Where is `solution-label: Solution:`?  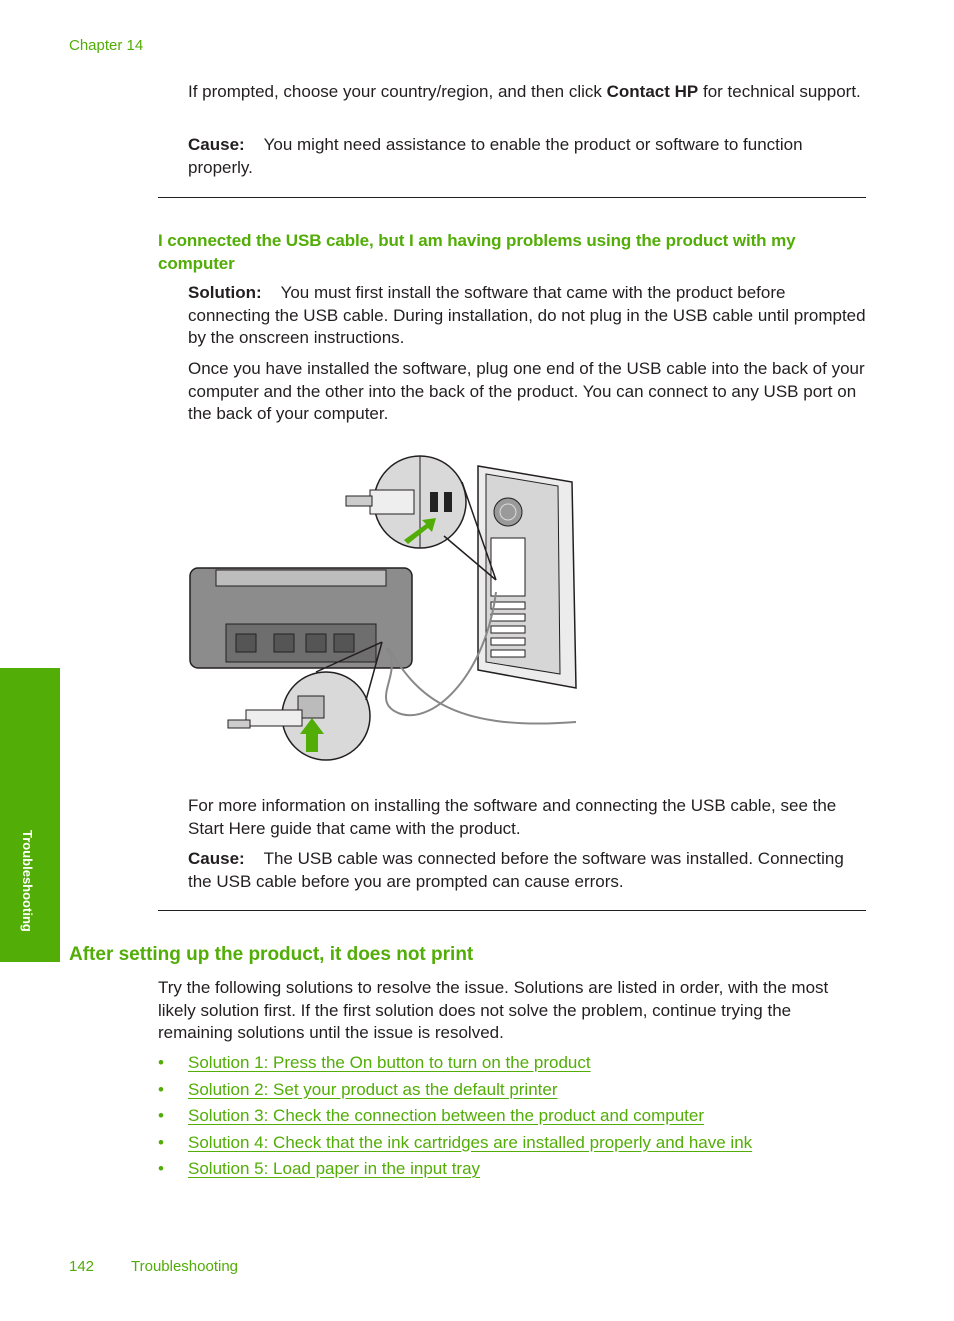
solution-label: Solution: is located at coordinates (225, 292).